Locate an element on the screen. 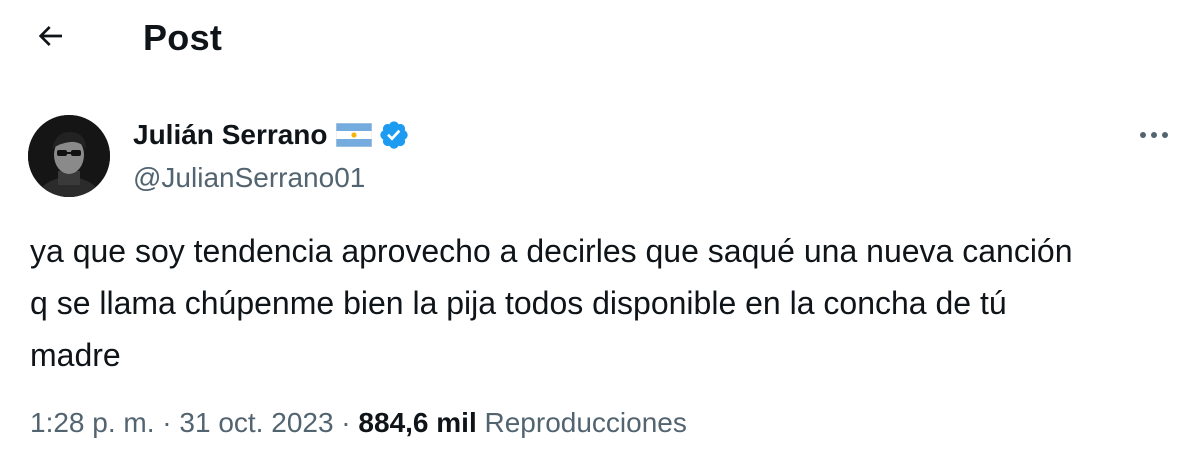 This screenshot has width=1200, height=461. views-count: 884,6 mil is located at coordinates (417, 422).